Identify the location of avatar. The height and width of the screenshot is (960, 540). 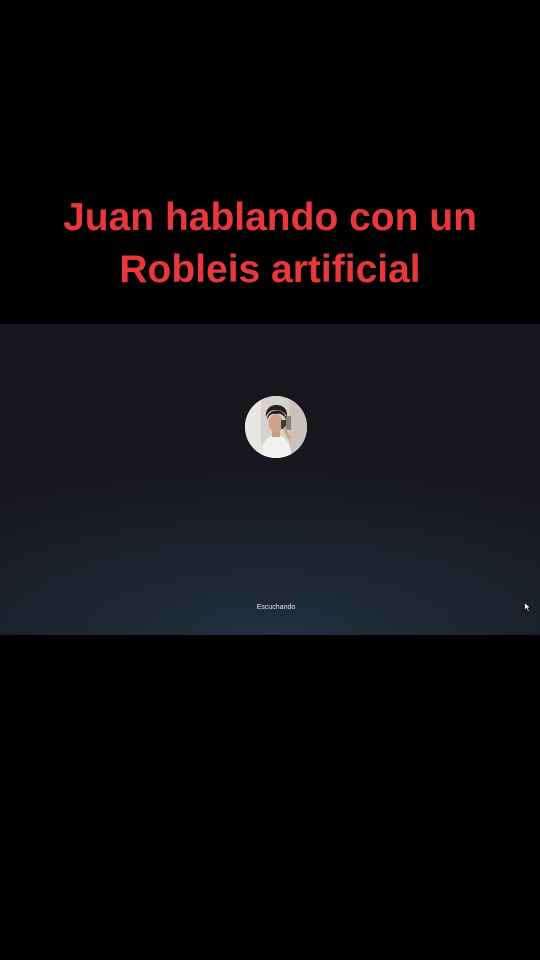
(276, 427).